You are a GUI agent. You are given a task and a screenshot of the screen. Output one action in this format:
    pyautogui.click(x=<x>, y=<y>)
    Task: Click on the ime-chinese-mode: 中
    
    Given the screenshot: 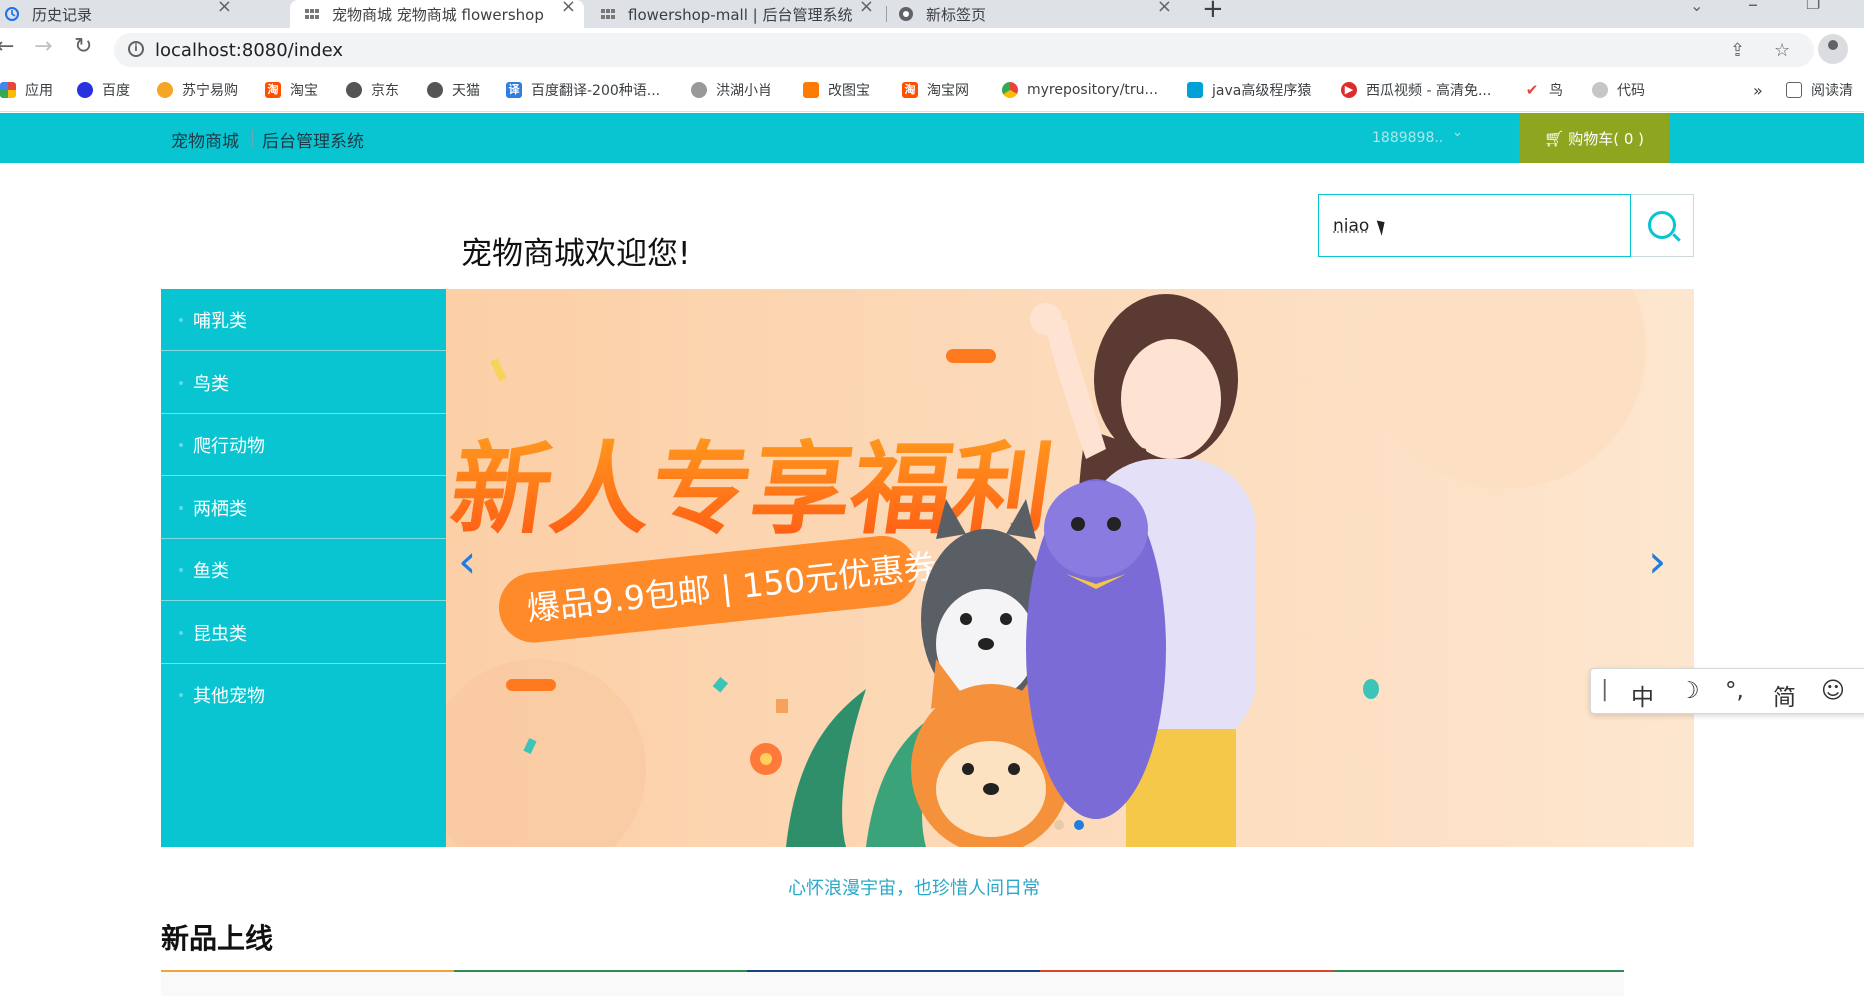 What is the action you would take?
    pyautogui.click(x=1642, y=695)
    